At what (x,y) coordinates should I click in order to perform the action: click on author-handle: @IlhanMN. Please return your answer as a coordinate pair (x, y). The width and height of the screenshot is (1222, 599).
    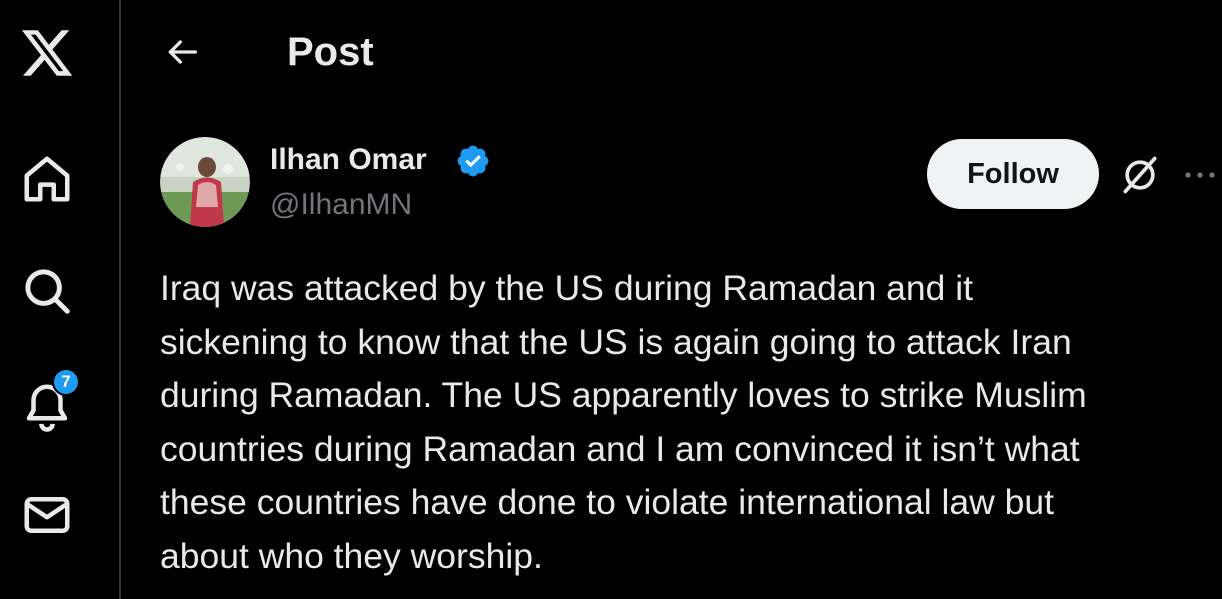
    Looking at the image, I should click on (341, 205).